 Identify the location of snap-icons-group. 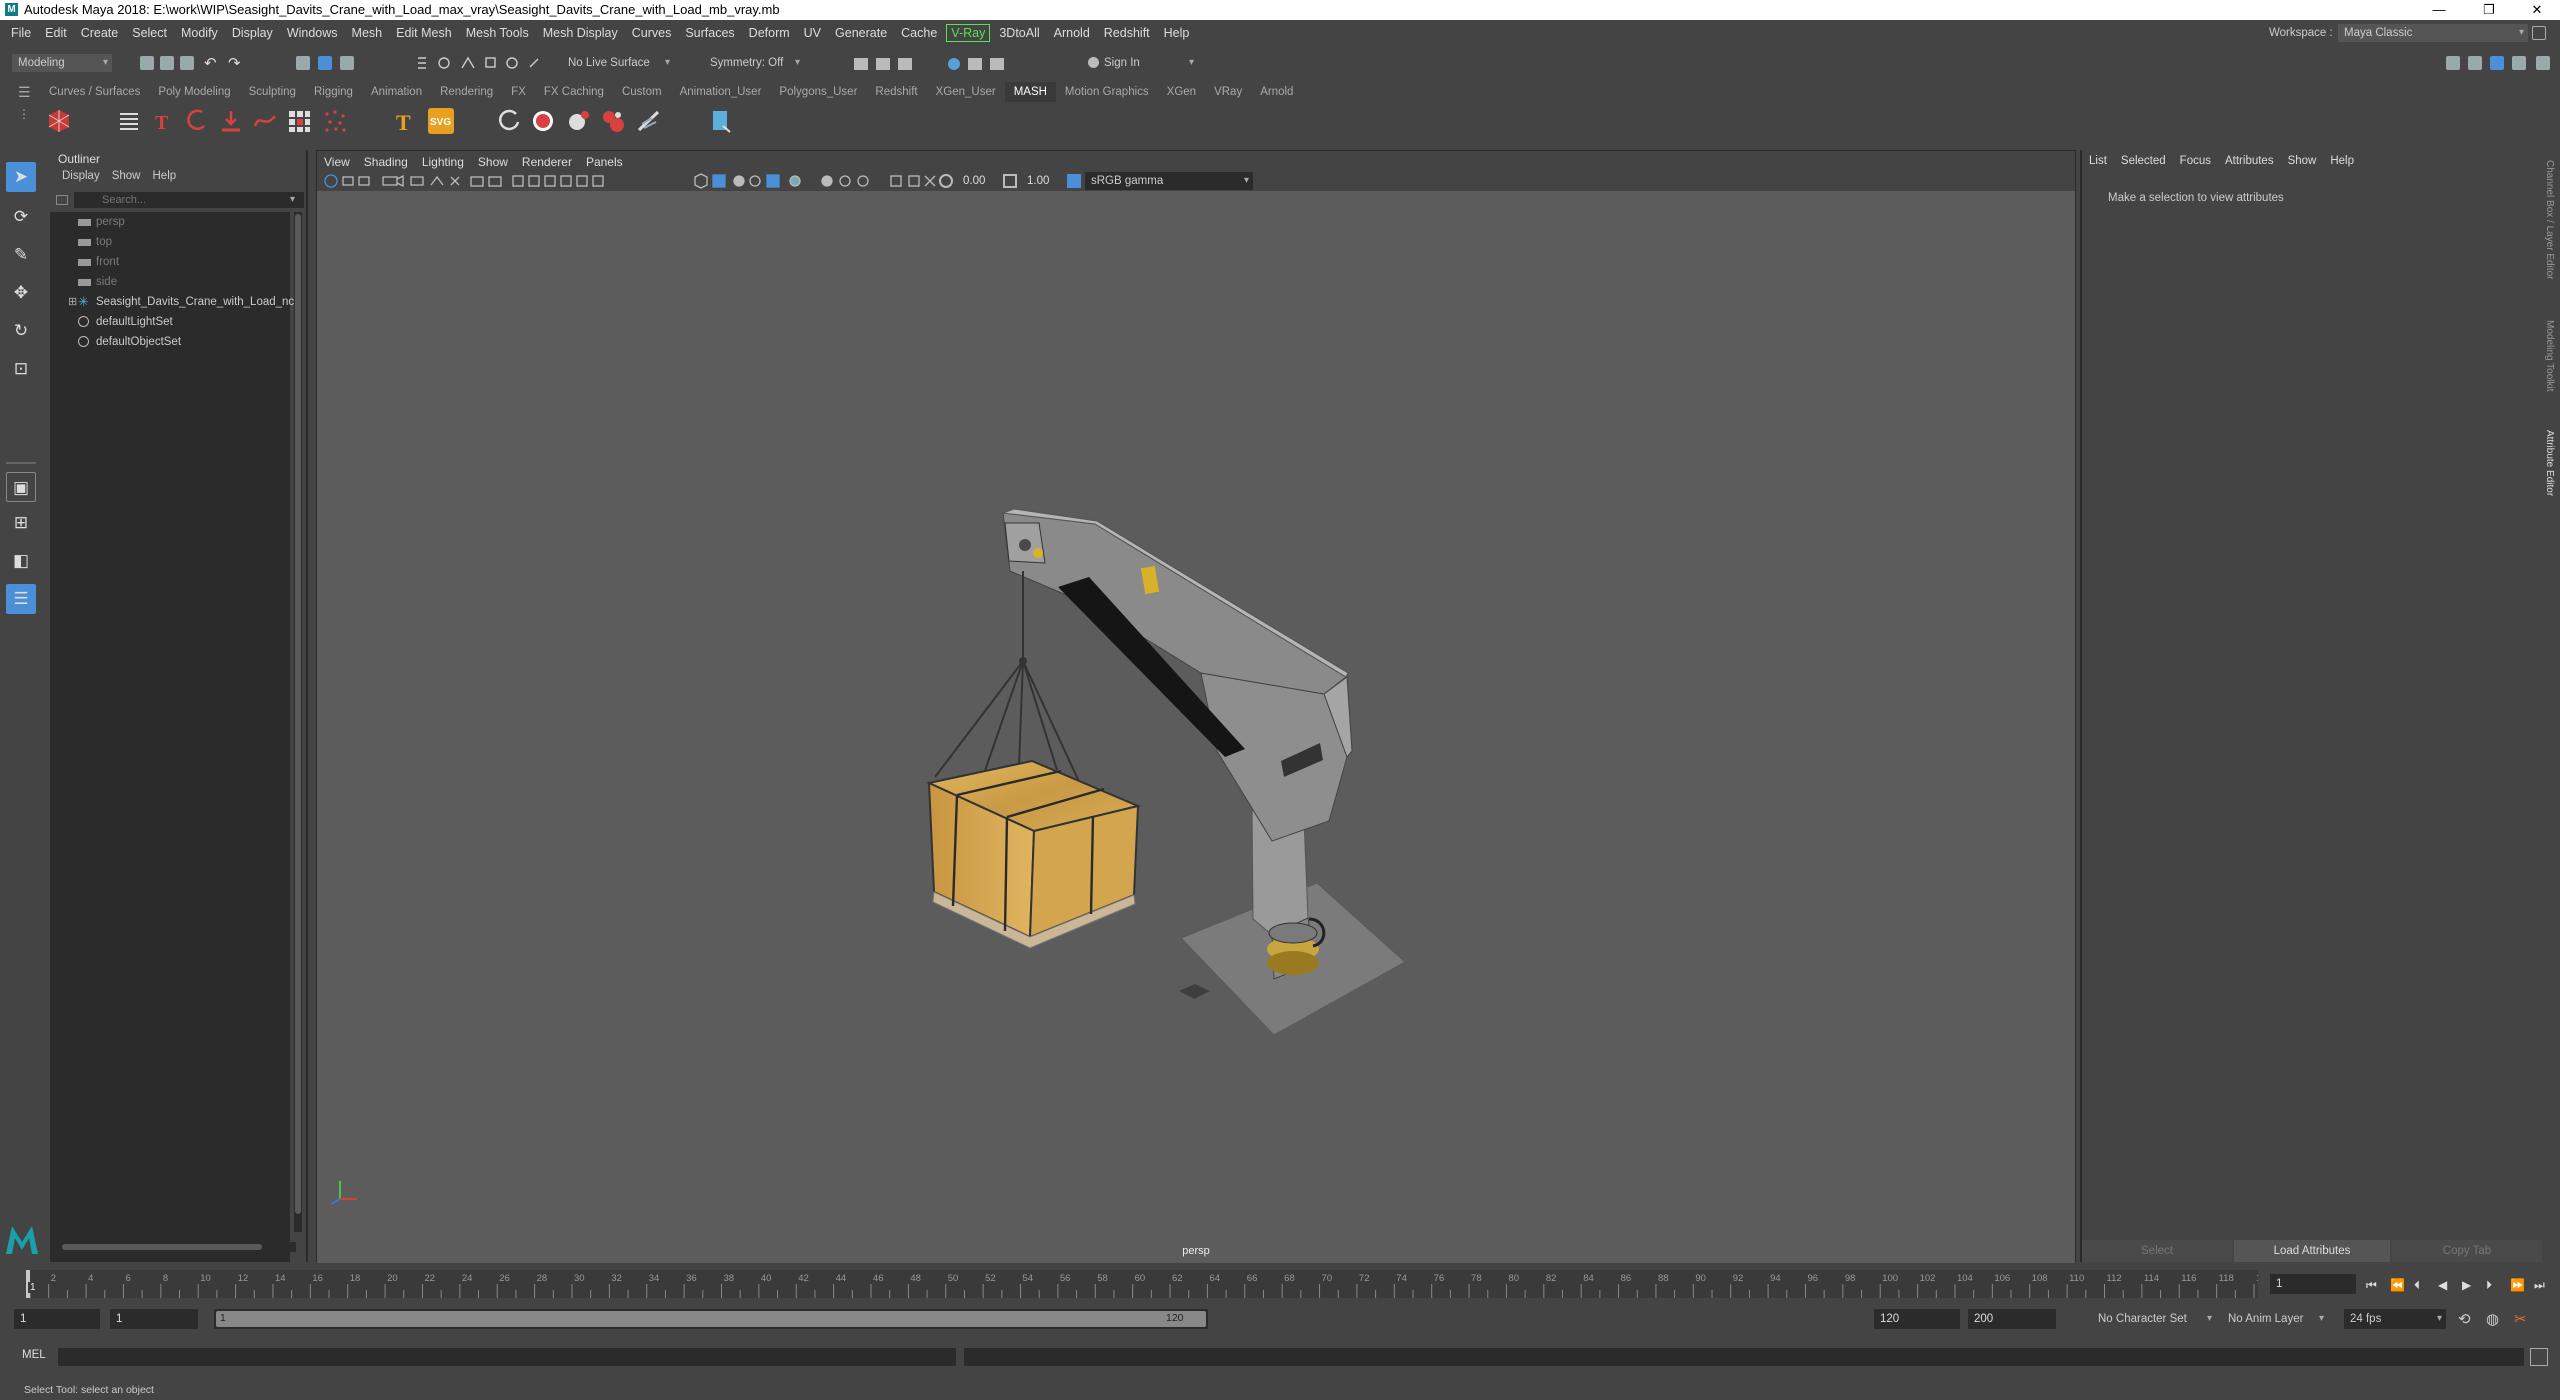
(484, 63).